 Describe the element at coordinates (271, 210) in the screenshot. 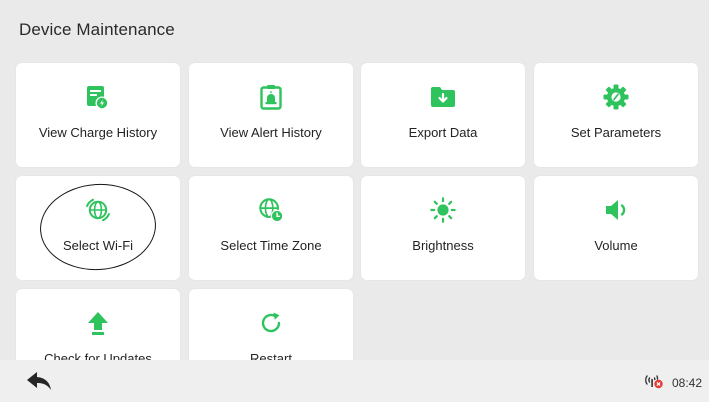

I see `globe-clock-icon` at that location.